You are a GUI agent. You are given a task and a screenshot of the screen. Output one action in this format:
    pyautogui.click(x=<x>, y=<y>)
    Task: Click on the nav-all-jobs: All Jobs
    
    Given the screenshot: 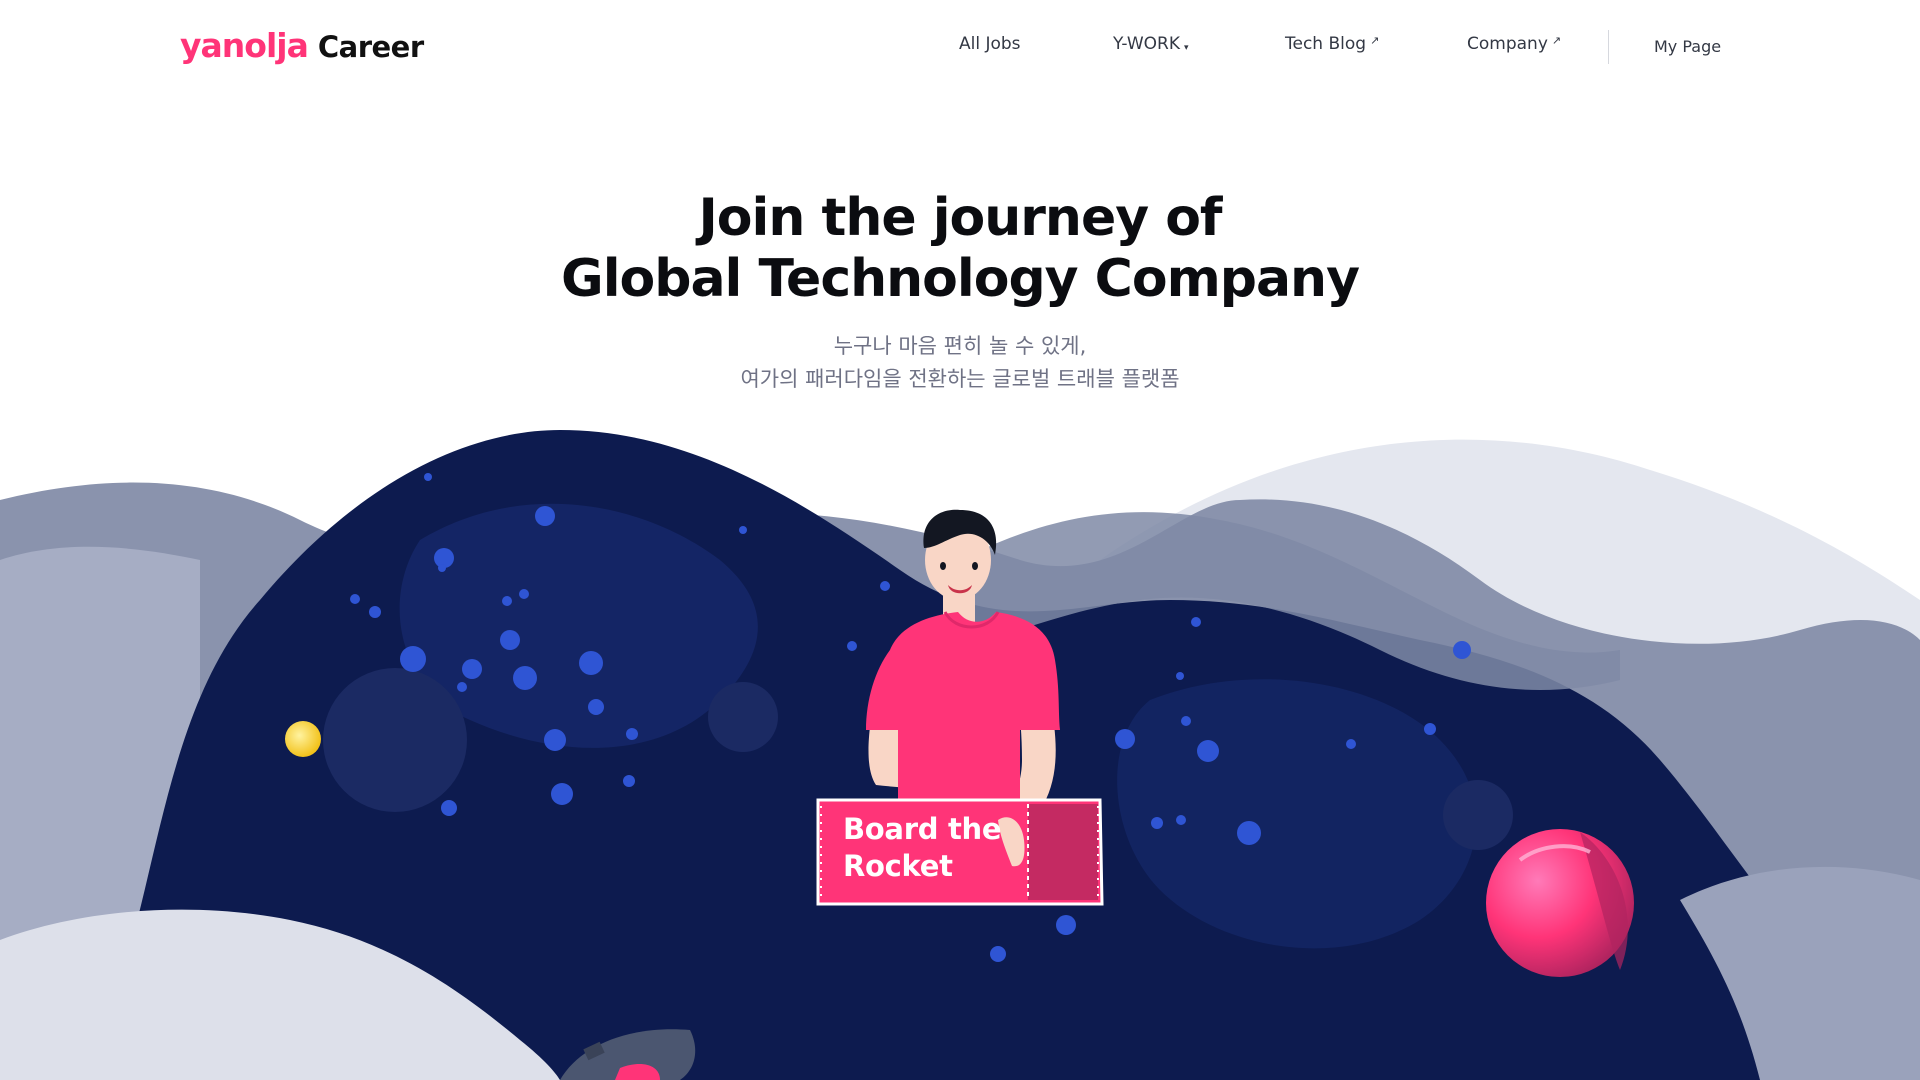 What is the action you would take?
    pyautogui.click(x=990, y=44)
    